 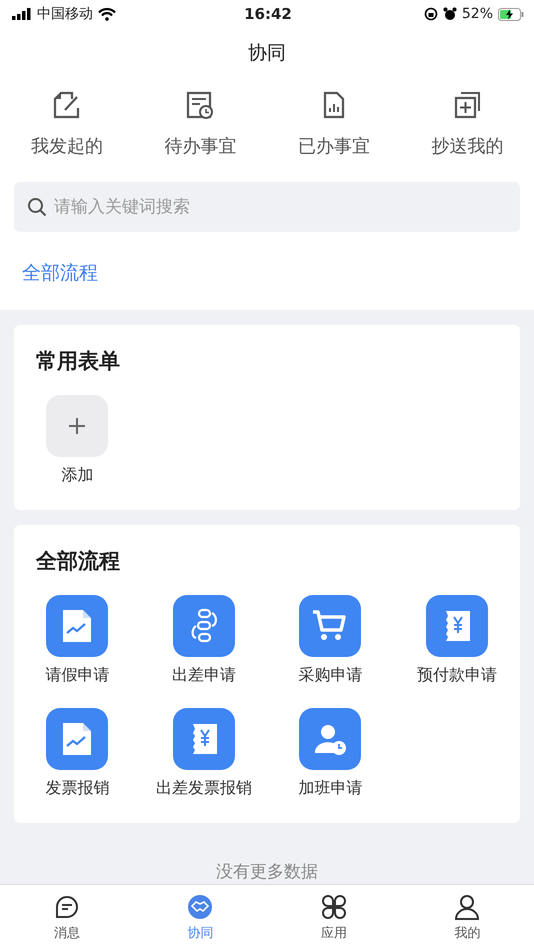 What do you see at coordinates (200, 917) in the screenshot?
I see `nav-tab: 协同` at bounding box center [200, 917].